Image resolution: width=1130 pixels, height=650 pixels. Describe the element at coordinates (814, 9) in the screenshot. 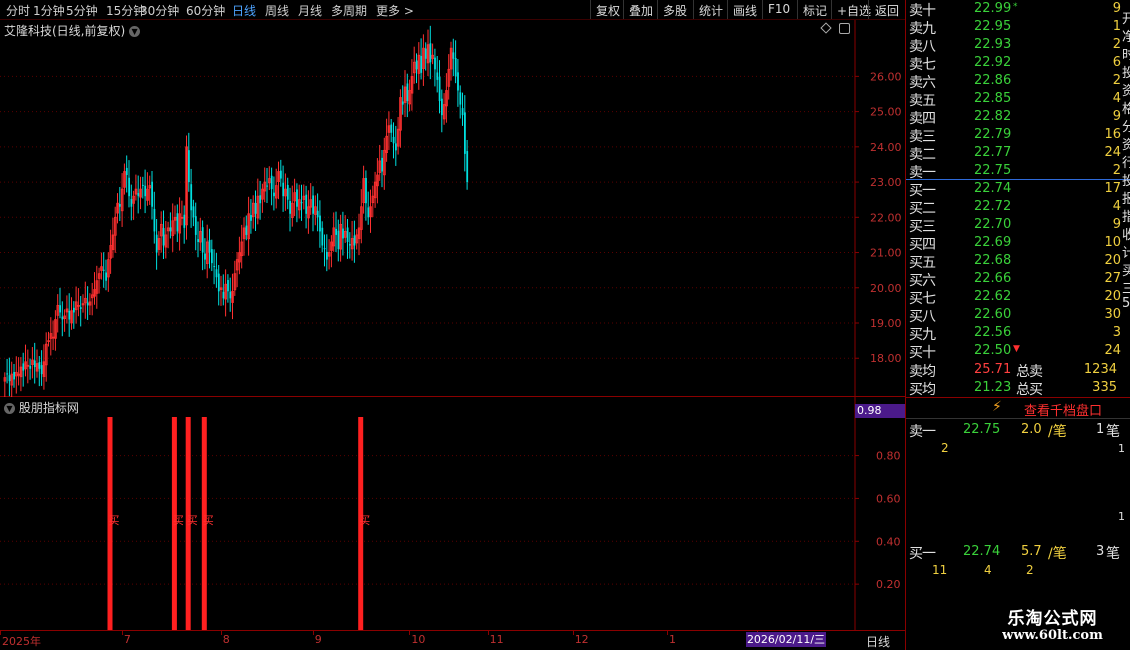

I see `mark-button: 标记` at that location.